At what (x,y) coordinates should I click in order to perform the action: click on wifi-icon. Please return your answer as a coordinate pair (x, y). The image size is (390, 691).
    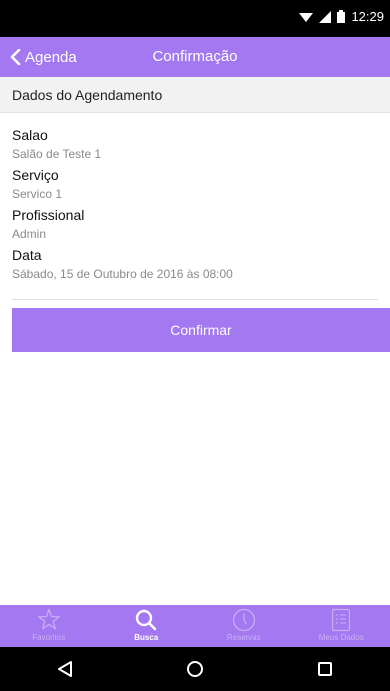
    Looking at the image, I should click on (306, 17).